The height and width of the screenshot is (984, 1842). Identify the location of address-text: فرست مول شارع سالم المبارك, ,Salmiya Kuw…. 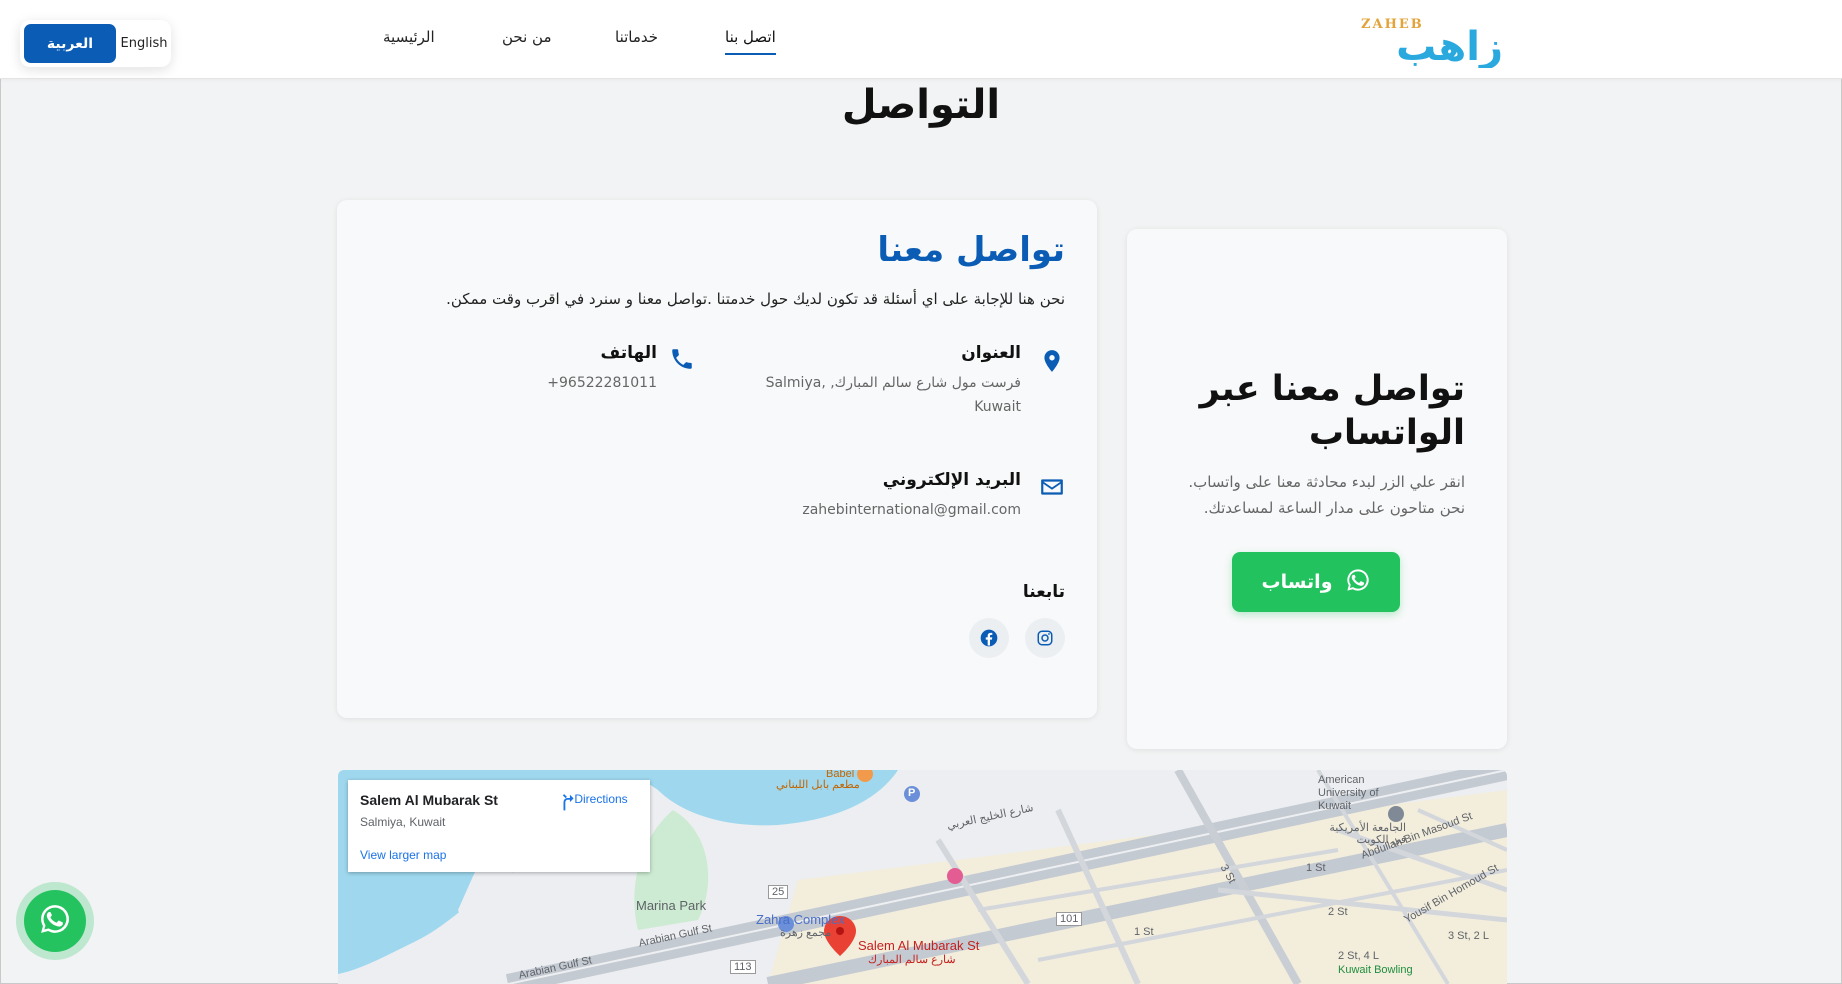
(871, 395).